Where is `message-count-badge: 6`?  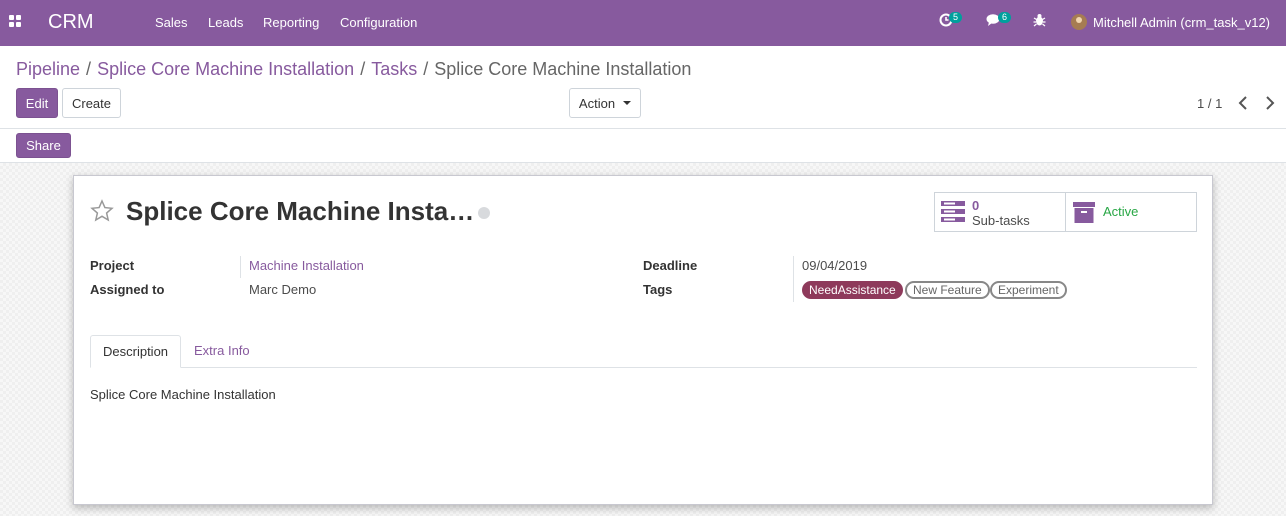
message-count-badge: 6 is located at coordinates (1005, 17).